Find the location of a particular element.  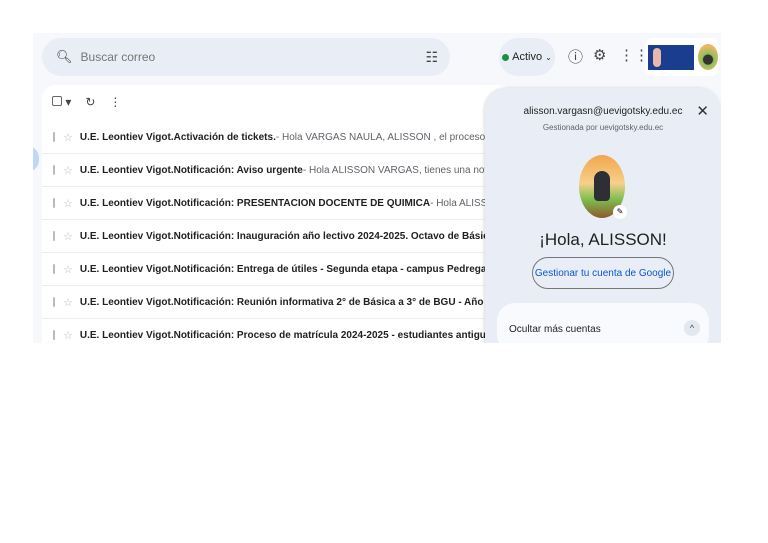

organization-logo is located at coordinates (671, 57).